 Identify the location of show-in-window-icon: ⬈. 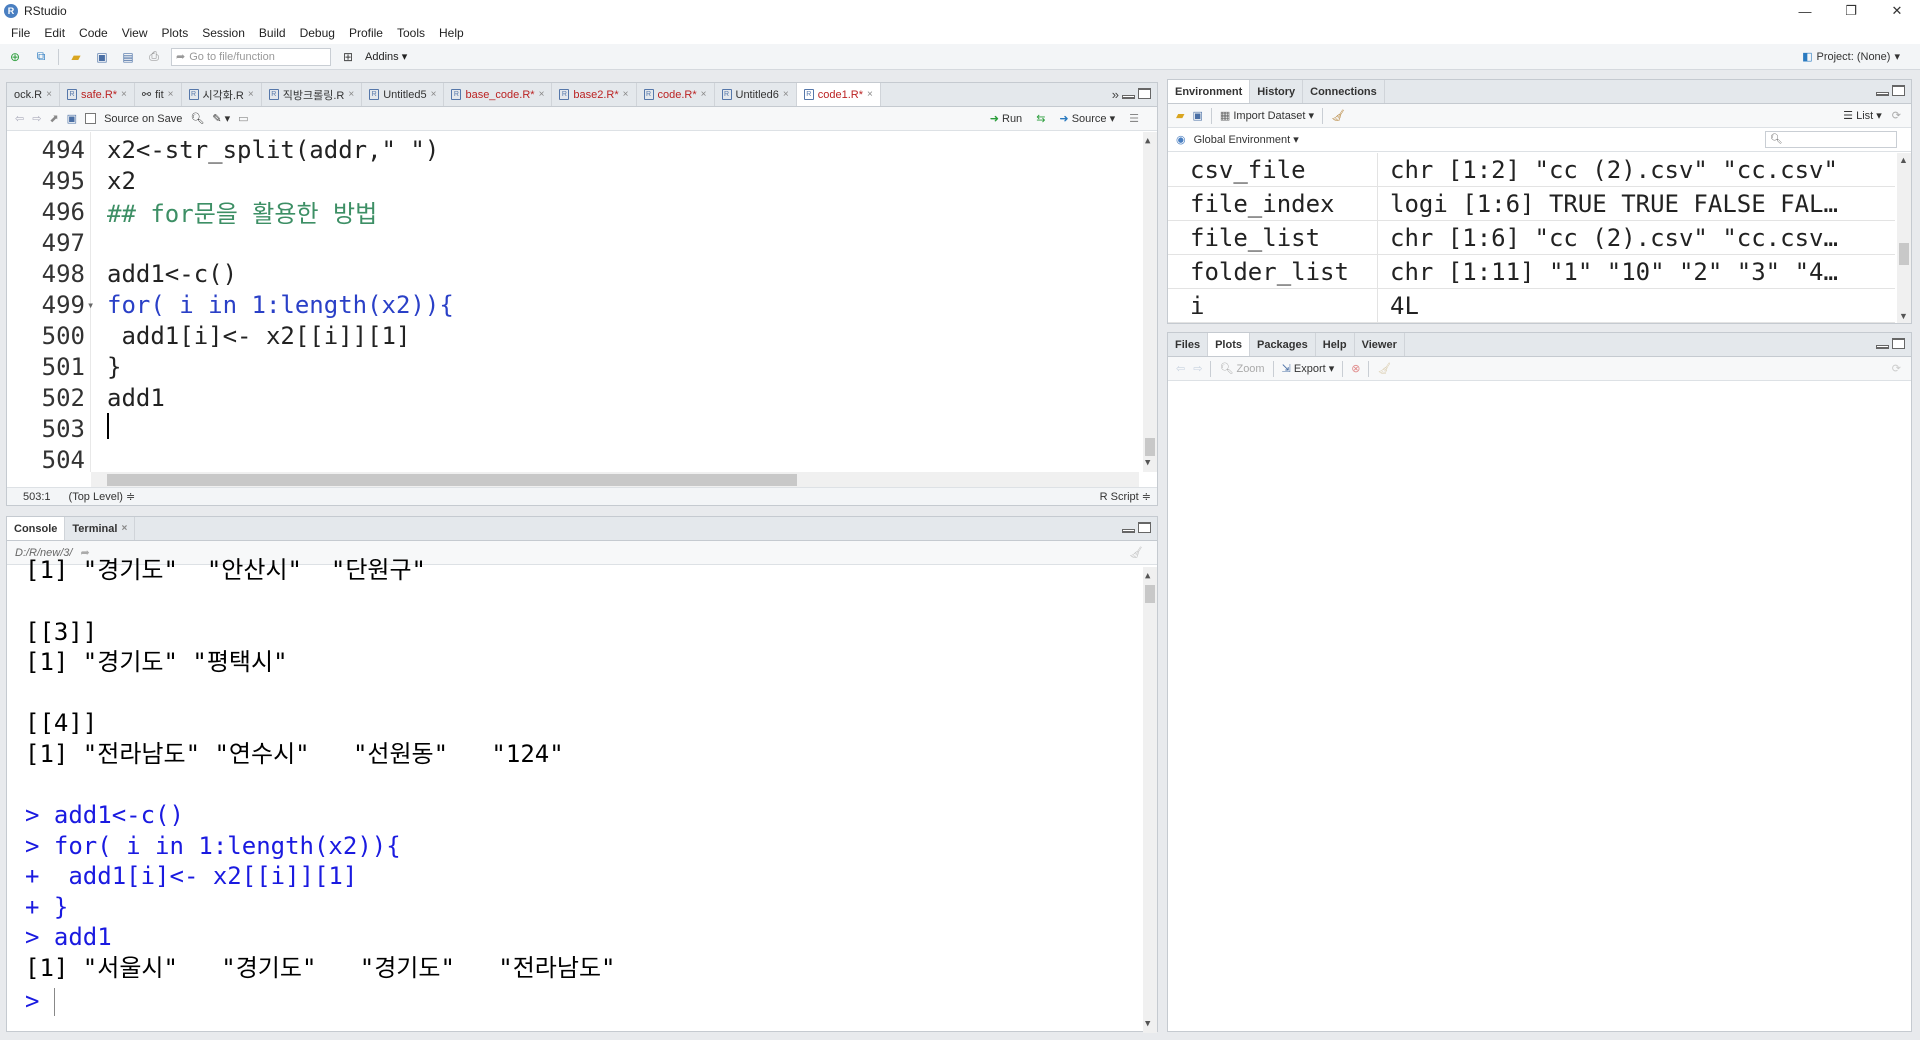
(53, 118).